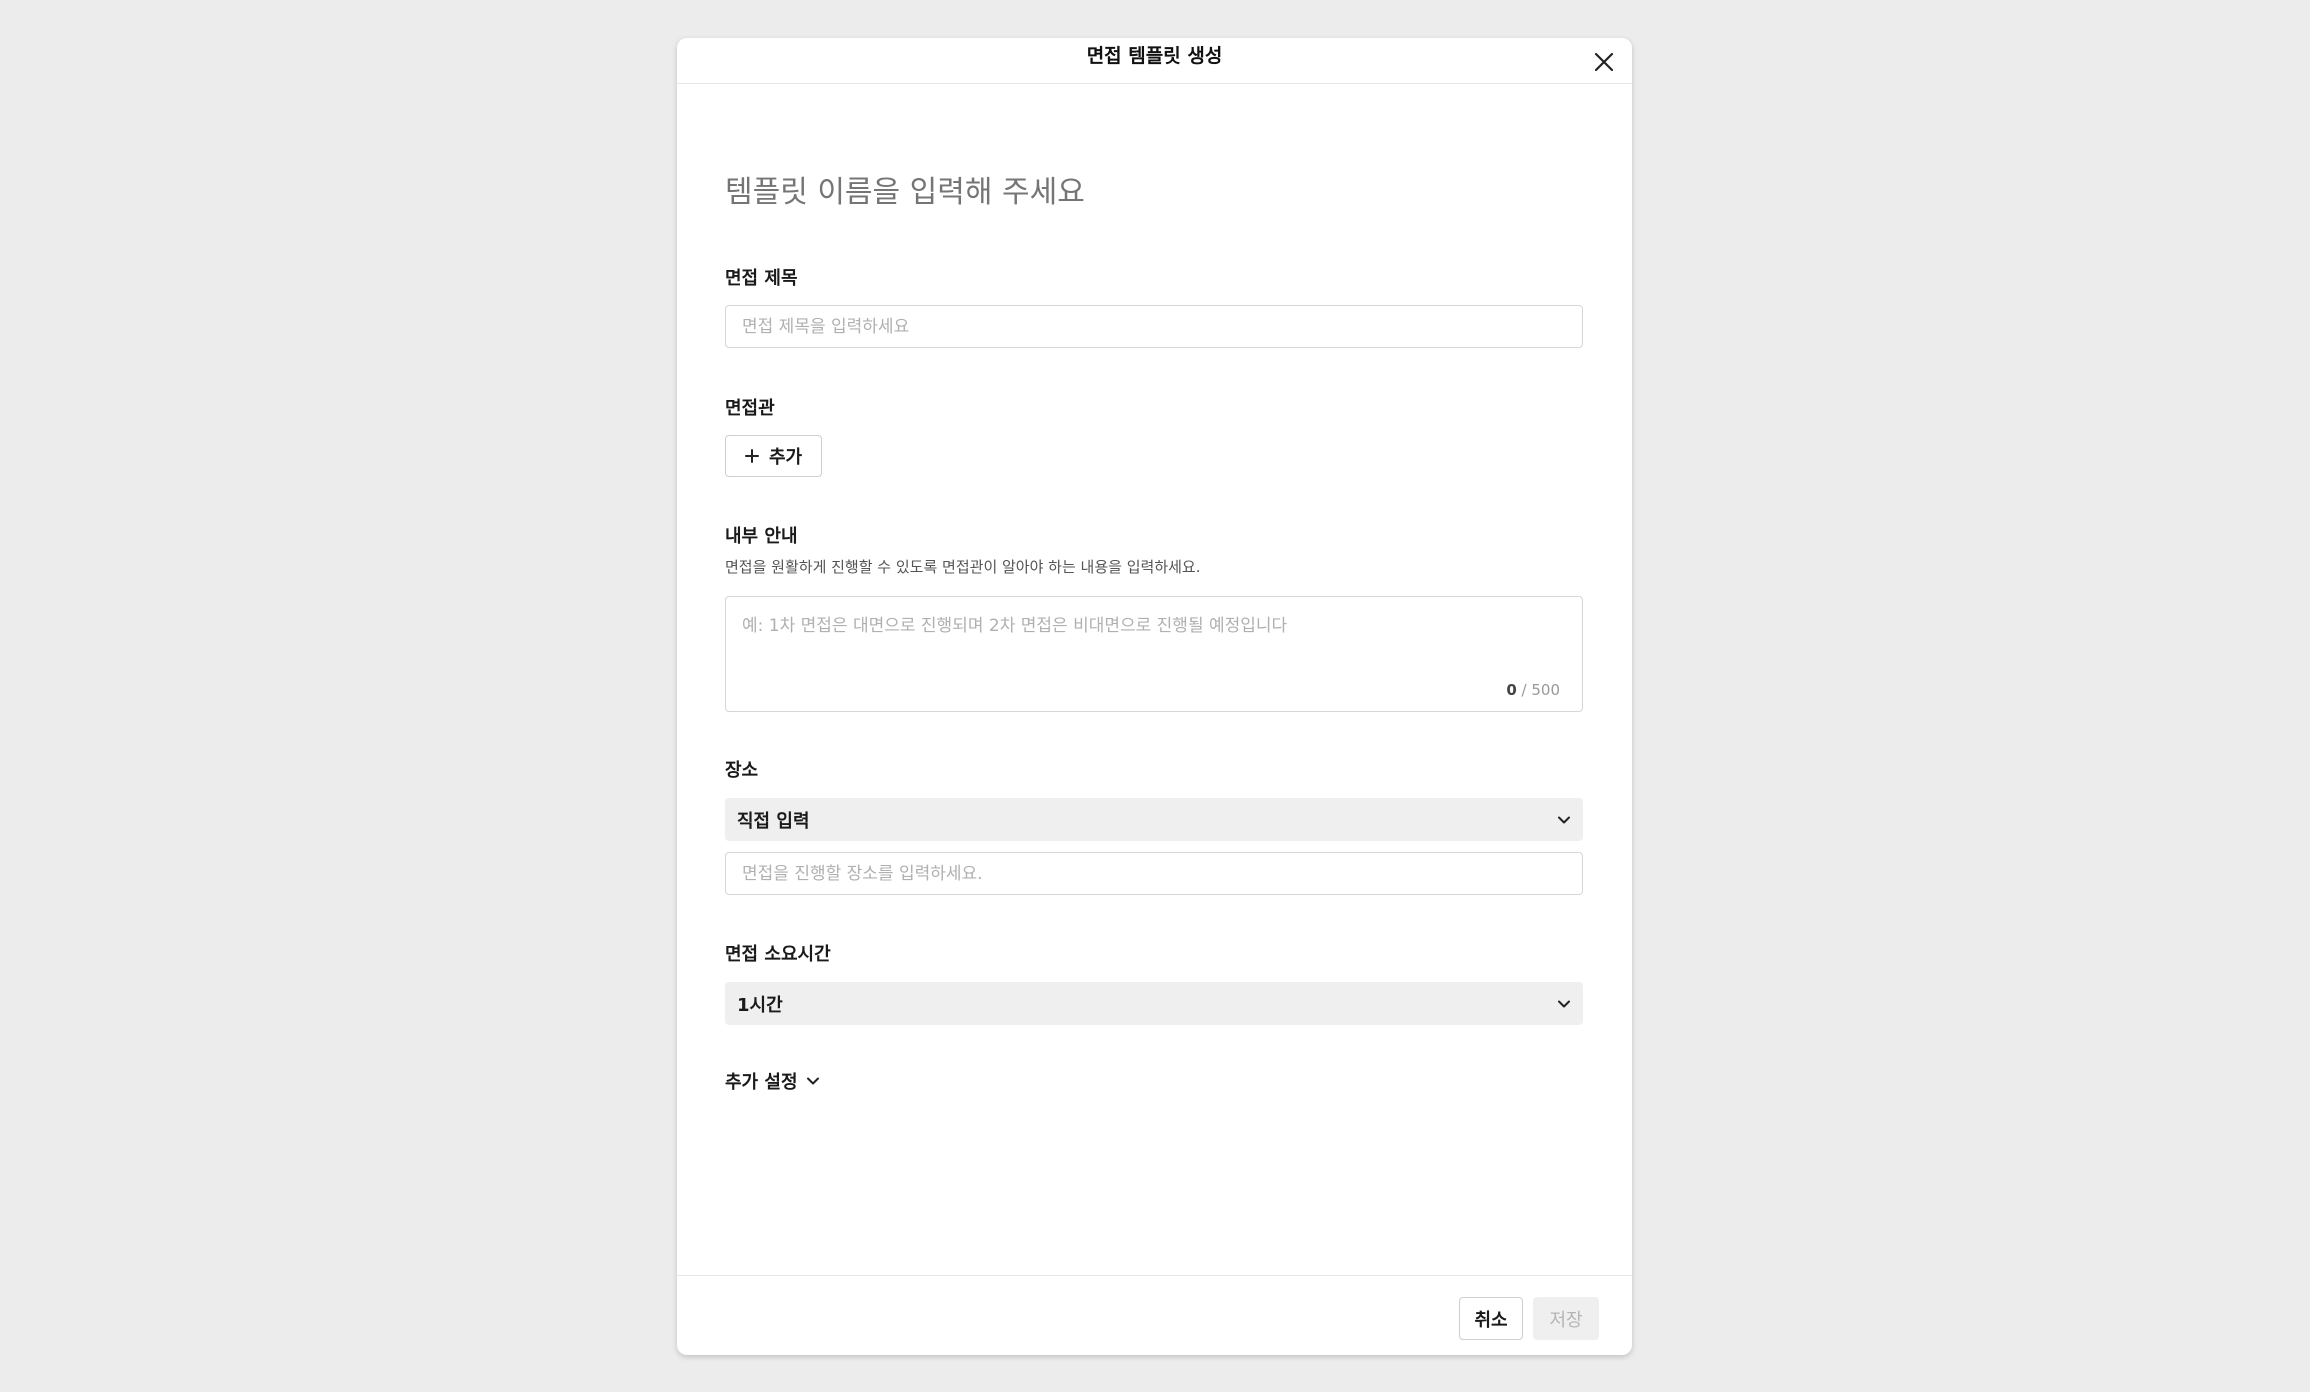 This screenshot has height=1392, width=2310. Describe the element at coordinates (751, 456) in the screenshot. I see `plus-icon` at that location.